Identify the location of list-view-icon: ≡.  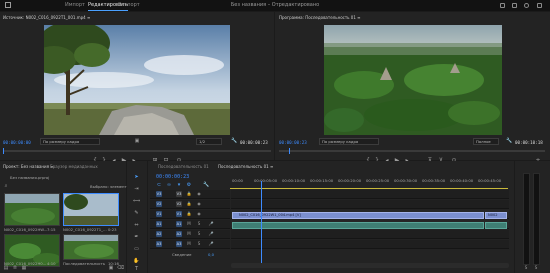
(15, 268).